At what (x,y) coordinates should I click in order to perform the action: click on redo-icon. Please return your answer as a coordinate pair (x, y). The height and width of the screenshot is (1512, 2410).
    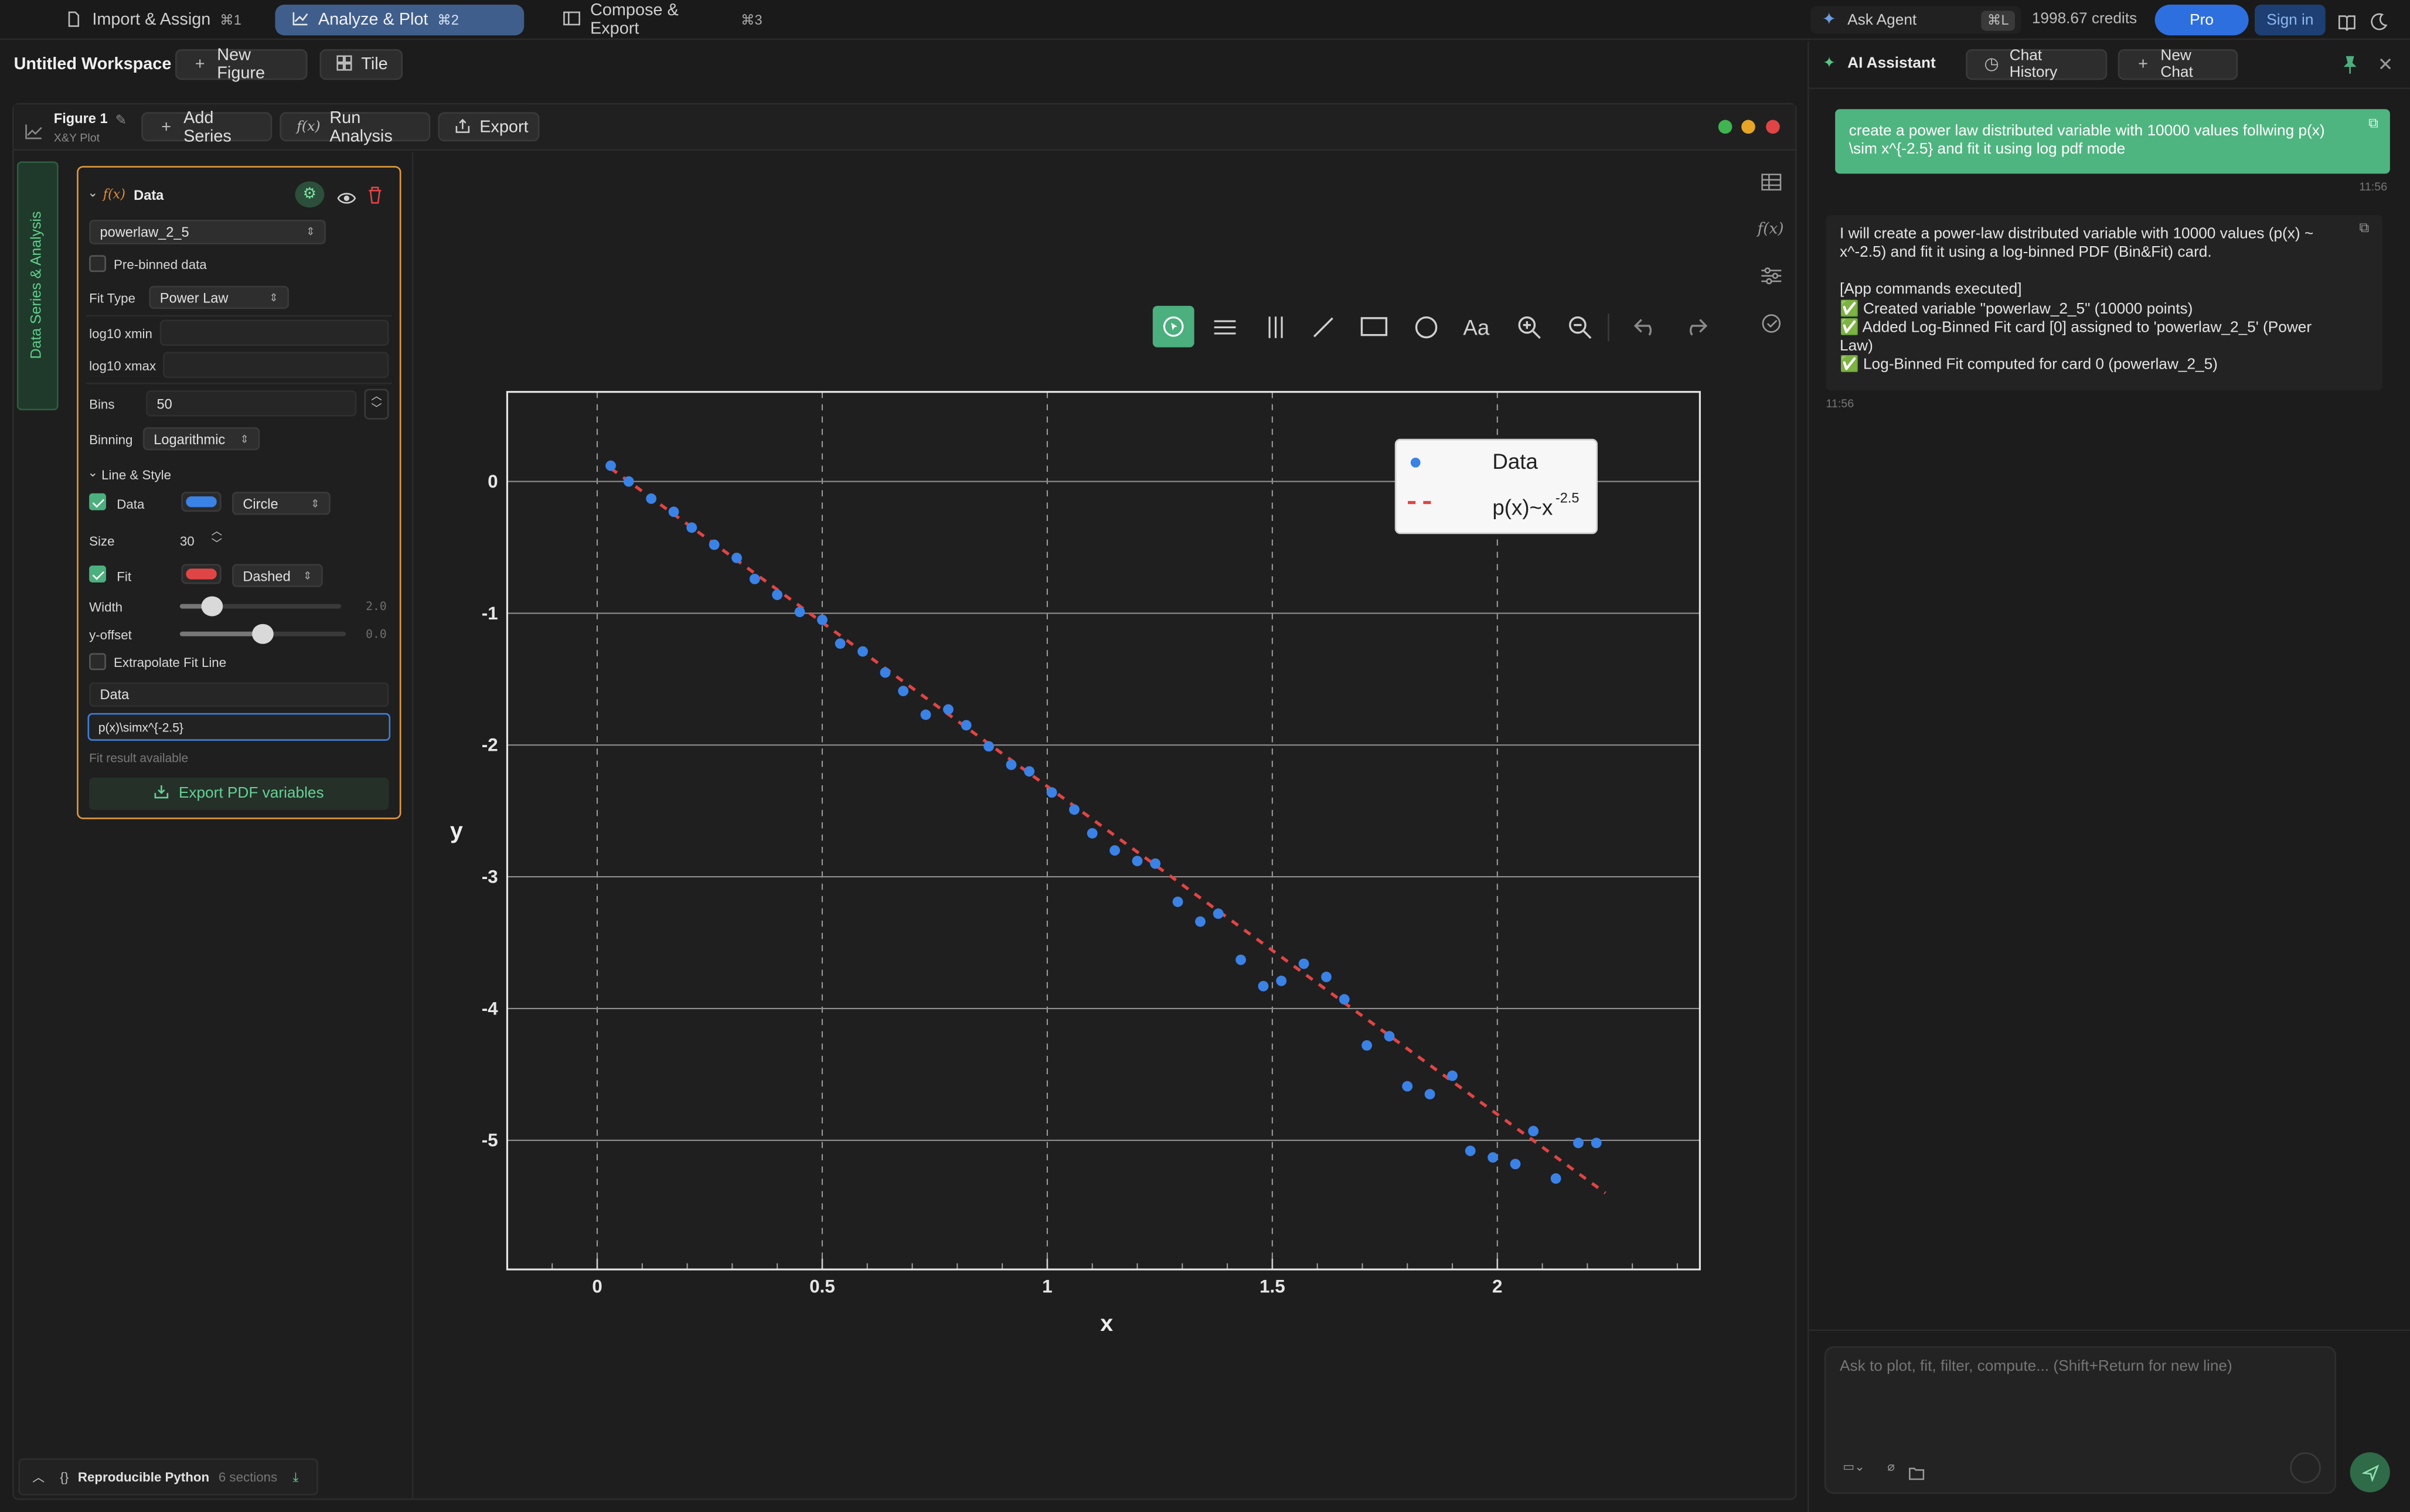
    Looking at the image, I should click on (1694, 327).